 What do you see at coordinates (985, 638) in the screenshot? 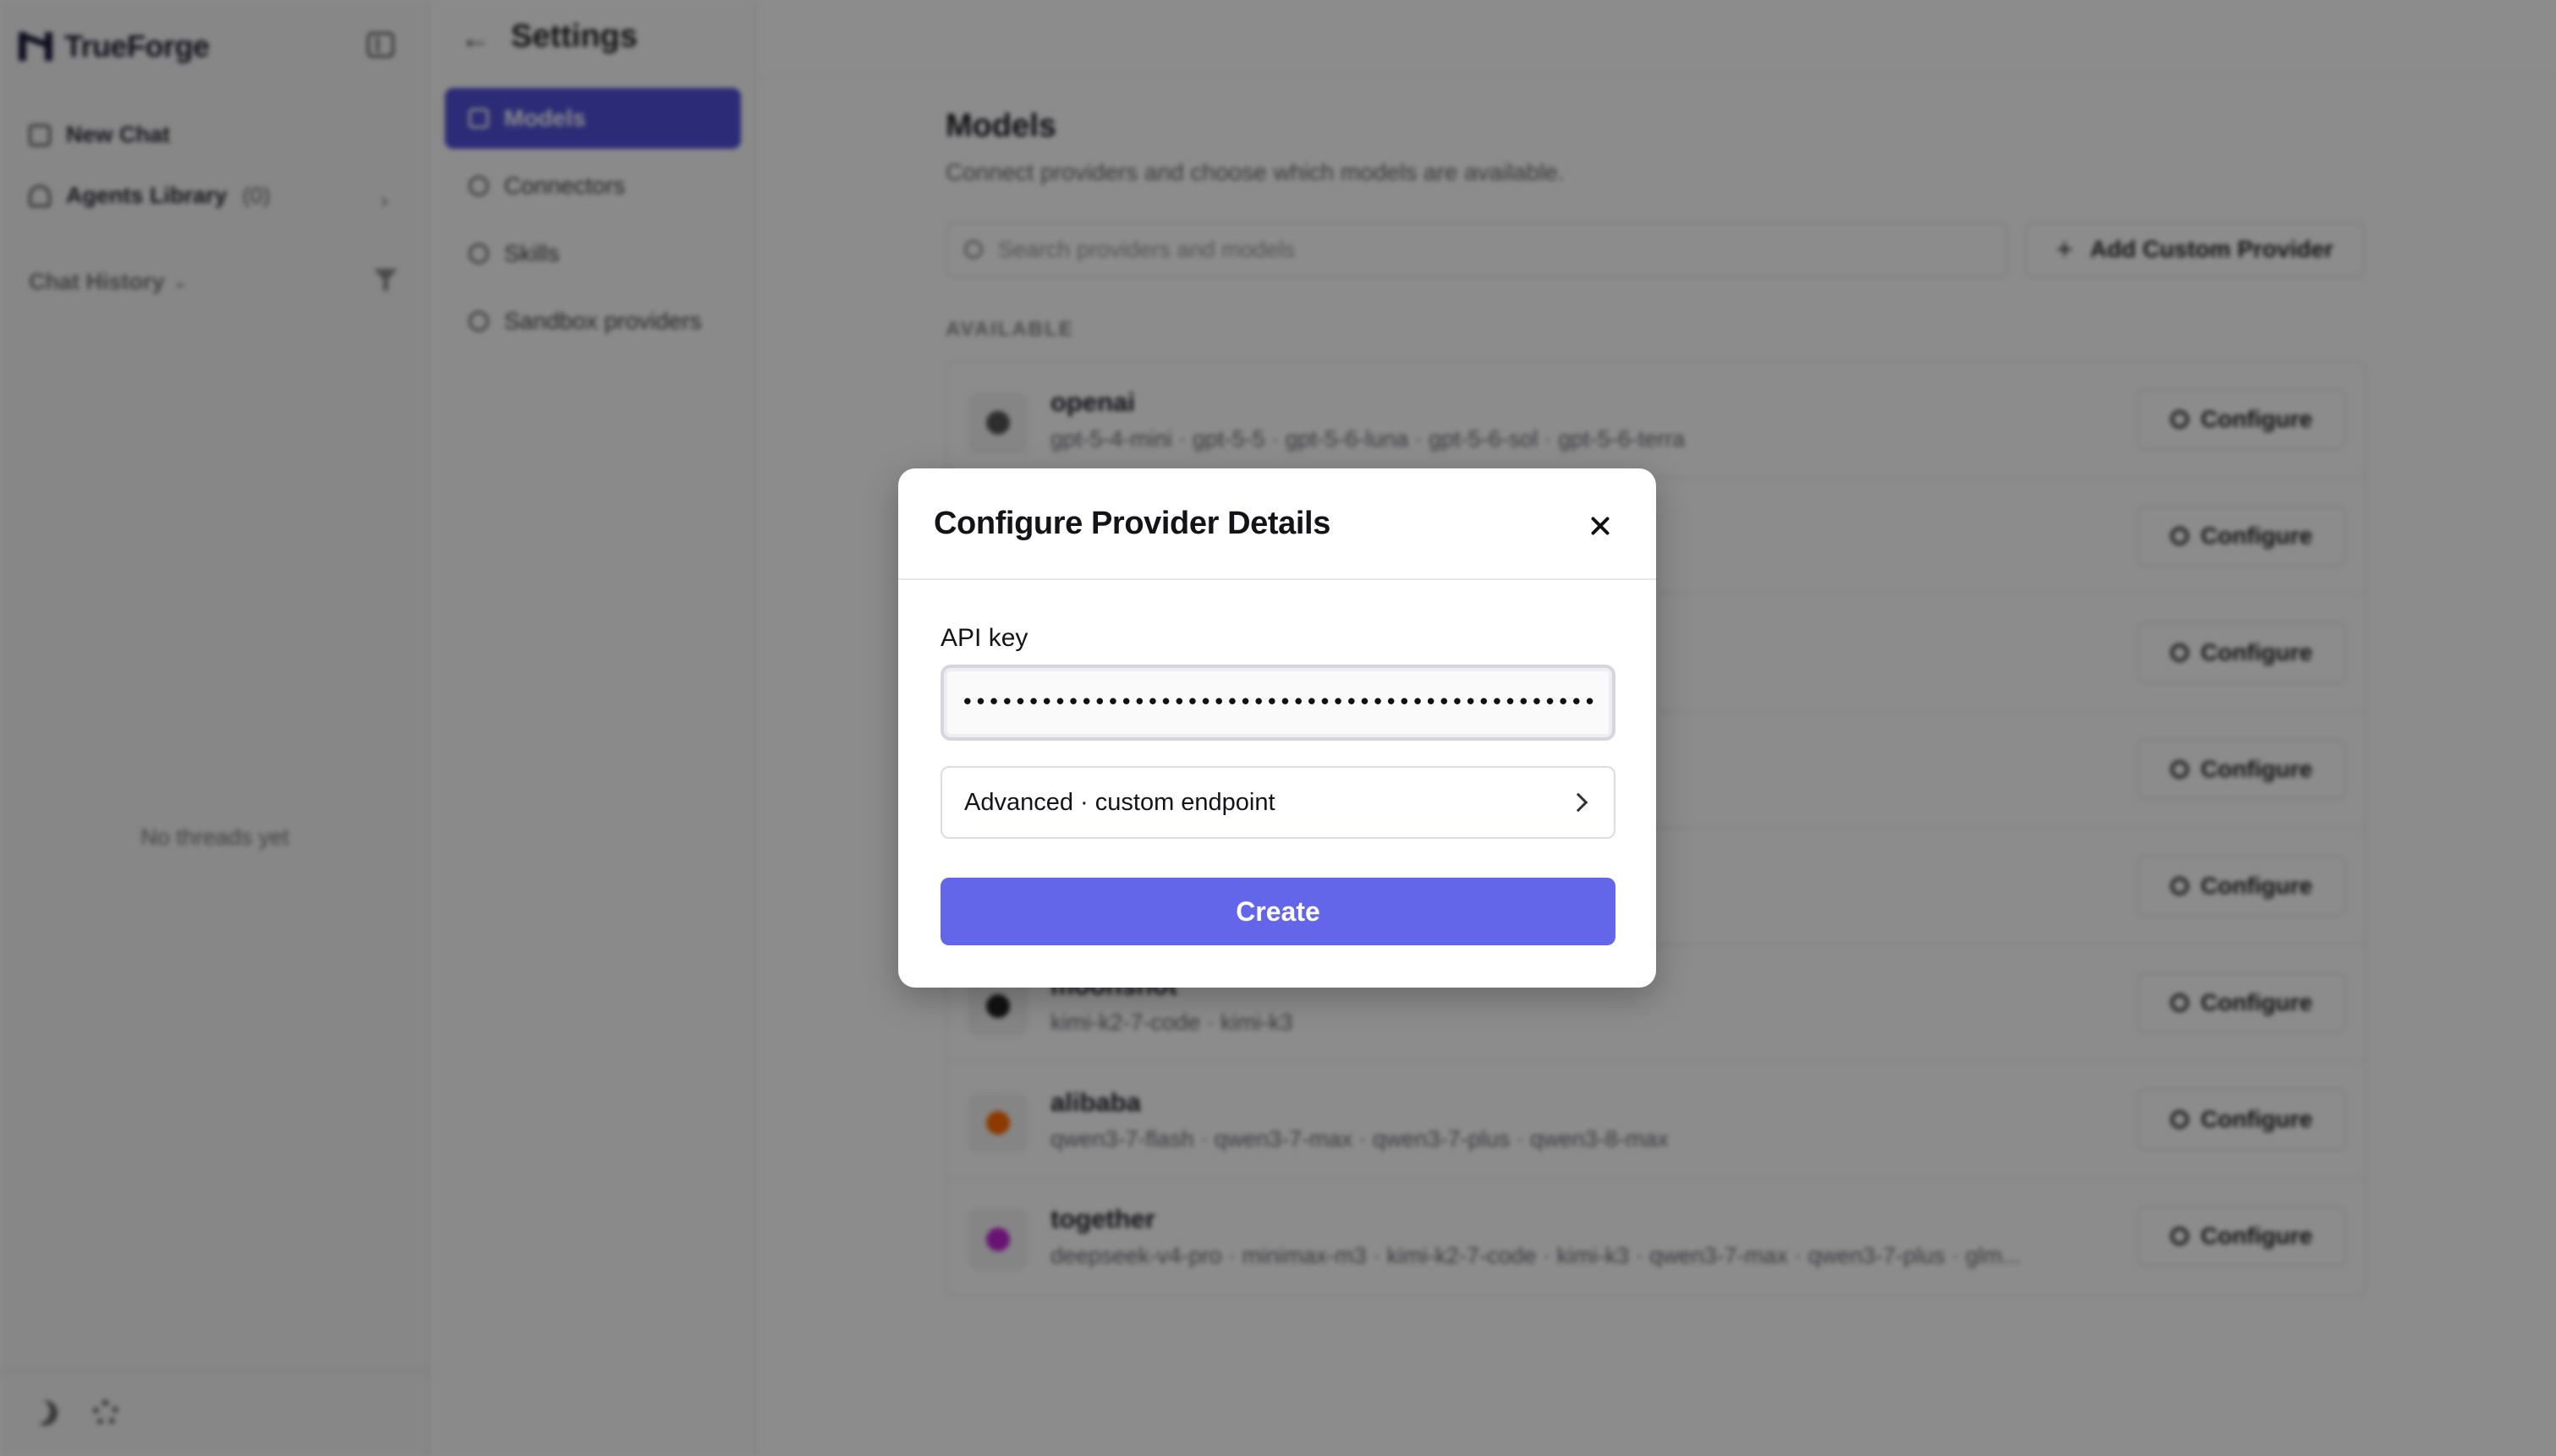
I see `api-key-label: API key` at bounding box center [985, 638].